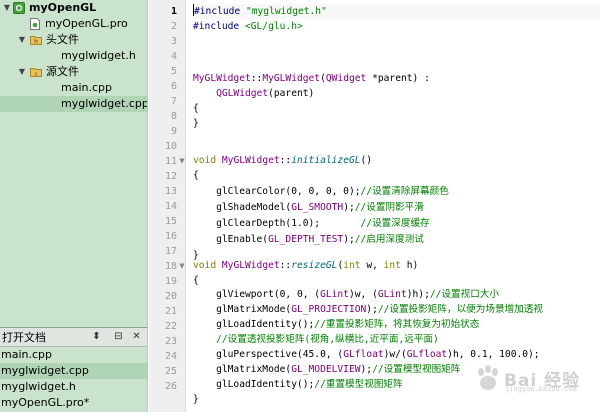 This screenshot has width=600, height=412. Describe the element at coordinates (173, 116) in the screenshot. I see `line-number: 8` at that location.